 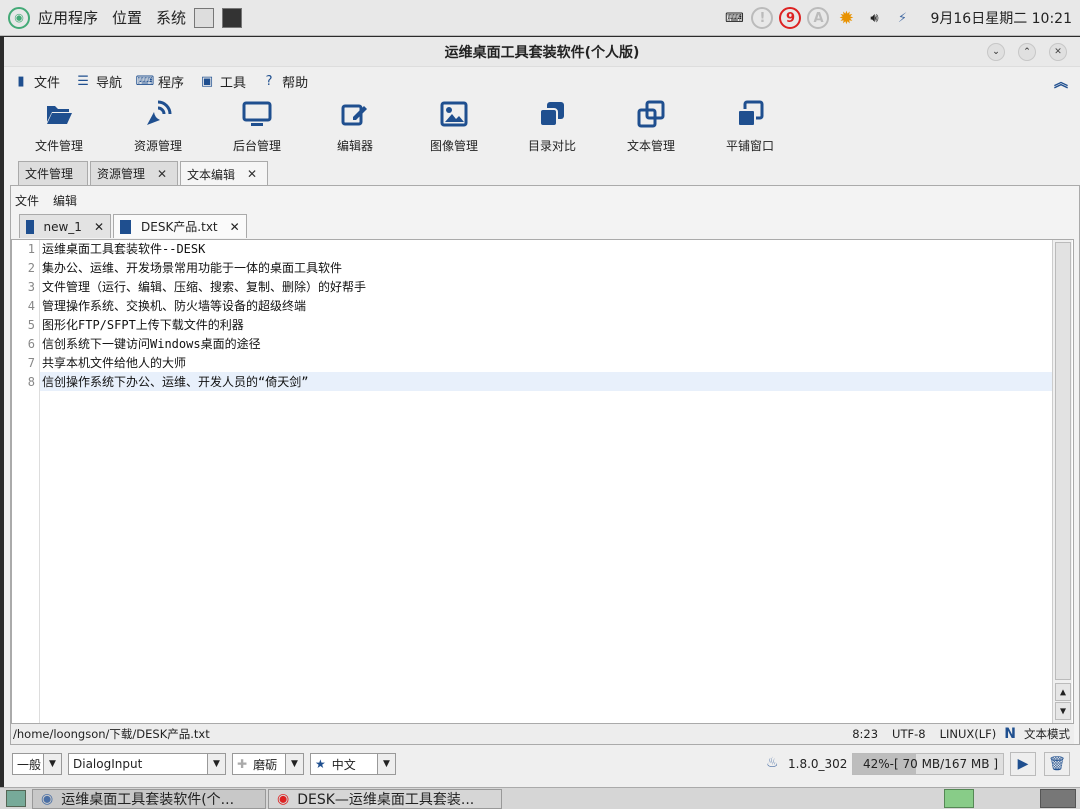 I want to click on toolbar-text-manager: 文本管理, so click(x=651, y=124).